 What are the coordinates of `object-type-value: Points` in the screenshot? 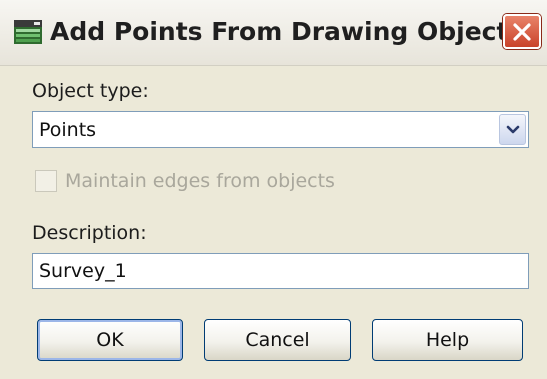 It's located at (68, 130).